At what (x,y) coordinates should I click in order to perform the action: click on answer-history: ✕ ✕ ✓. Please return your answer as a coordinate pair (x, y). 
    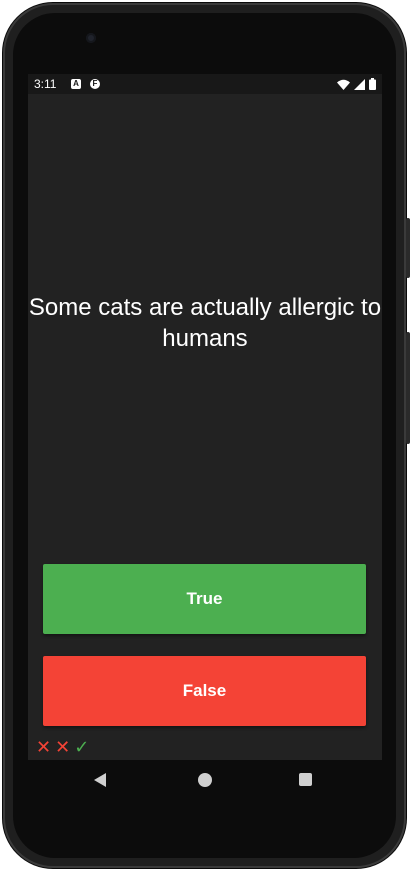
    Looking at the image, I should click on (62, 747).